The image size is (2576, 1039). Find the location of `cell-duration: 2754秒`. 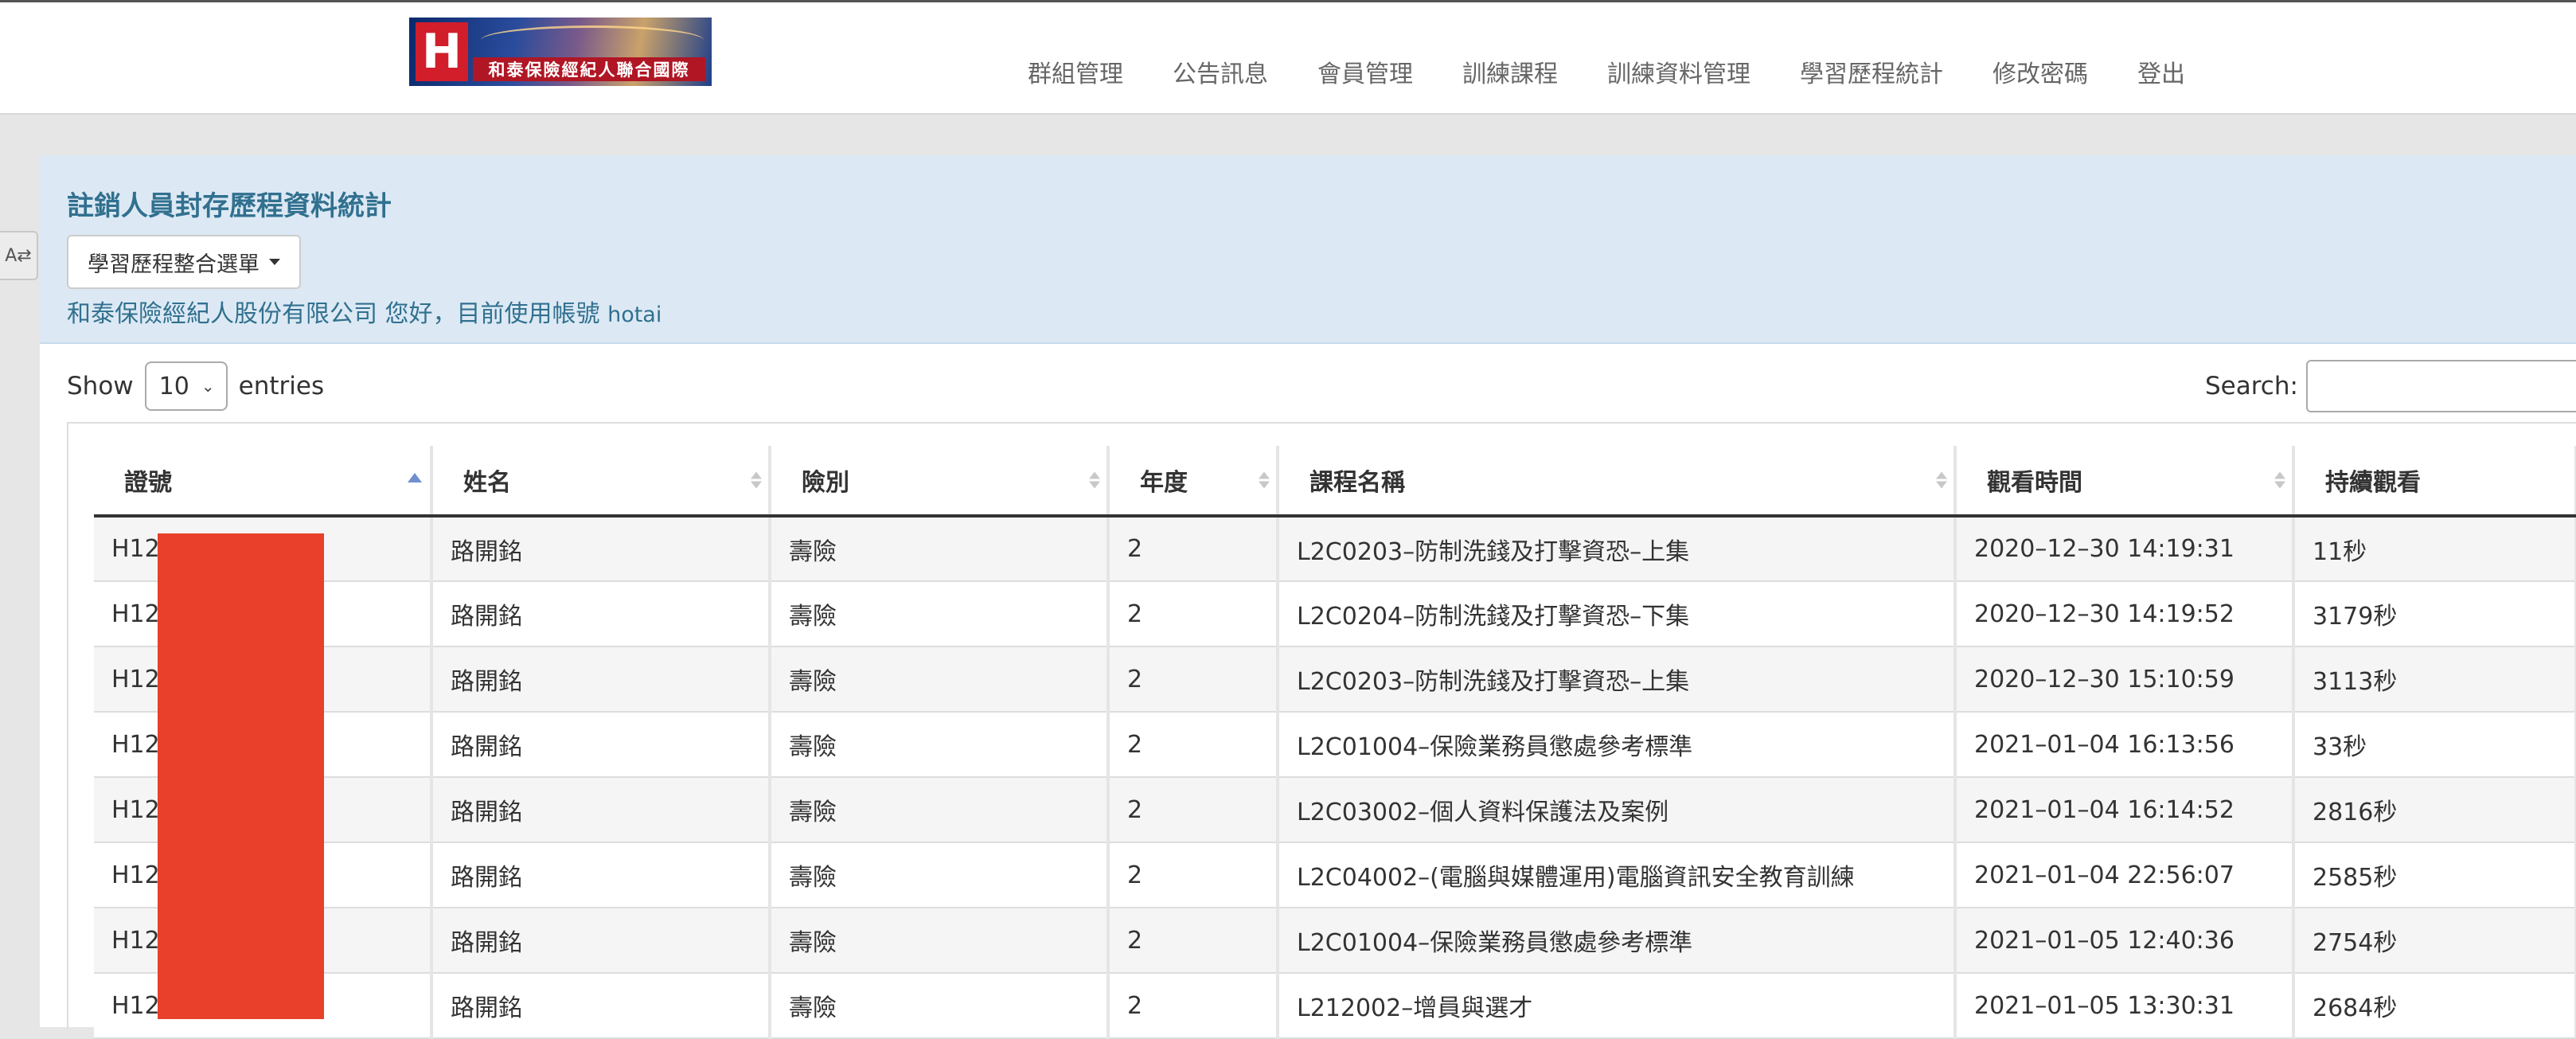

cell-duration: 2754秒 is located at coordinates (2434, 941).